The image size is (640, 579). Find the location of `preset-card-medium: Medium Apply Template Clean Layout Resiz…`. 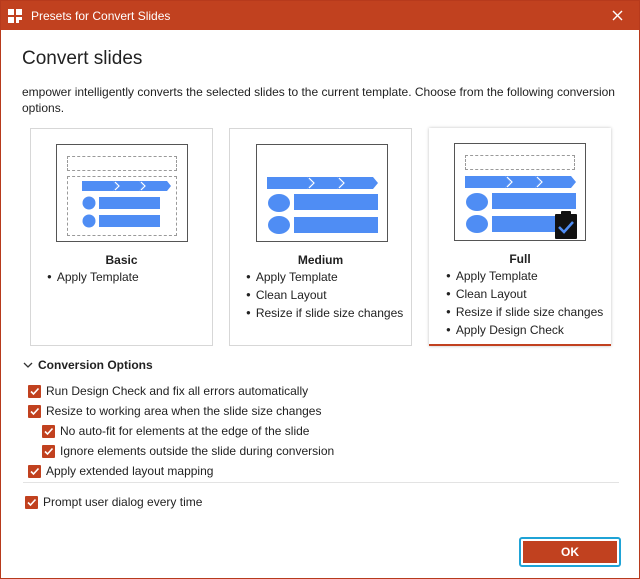

preset-card-medium: Medium Apply Template Clean Layout Resiz… is located at coordinates (320, 237).